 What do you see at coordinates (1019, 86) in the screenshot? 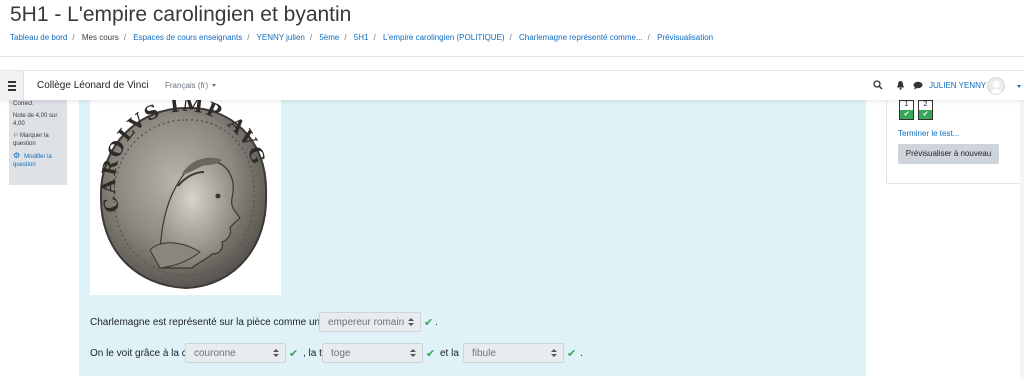
I see `user-menu-caret-icon` at bounding box center [1019, 86].